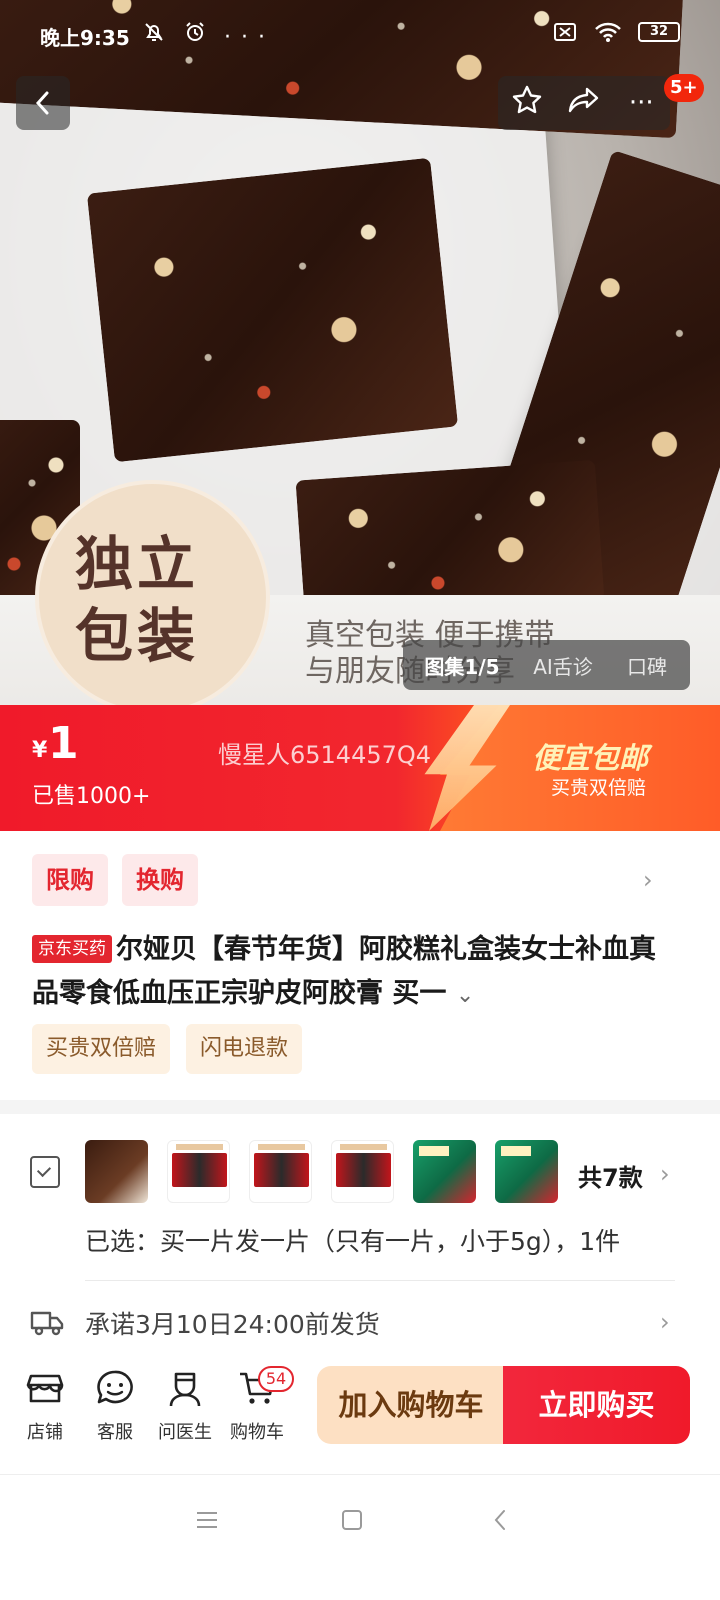 Image resolution: width=720 pixels, height=1600 pixels. I want to click on chevron-down-icon: ⌄, so click(465, 995).